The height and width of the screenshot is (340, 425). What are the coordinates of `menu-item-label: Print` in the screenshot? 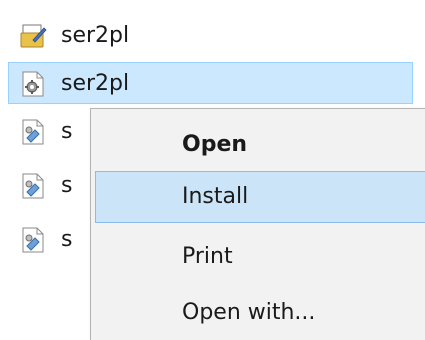 It's located at (207, 256).